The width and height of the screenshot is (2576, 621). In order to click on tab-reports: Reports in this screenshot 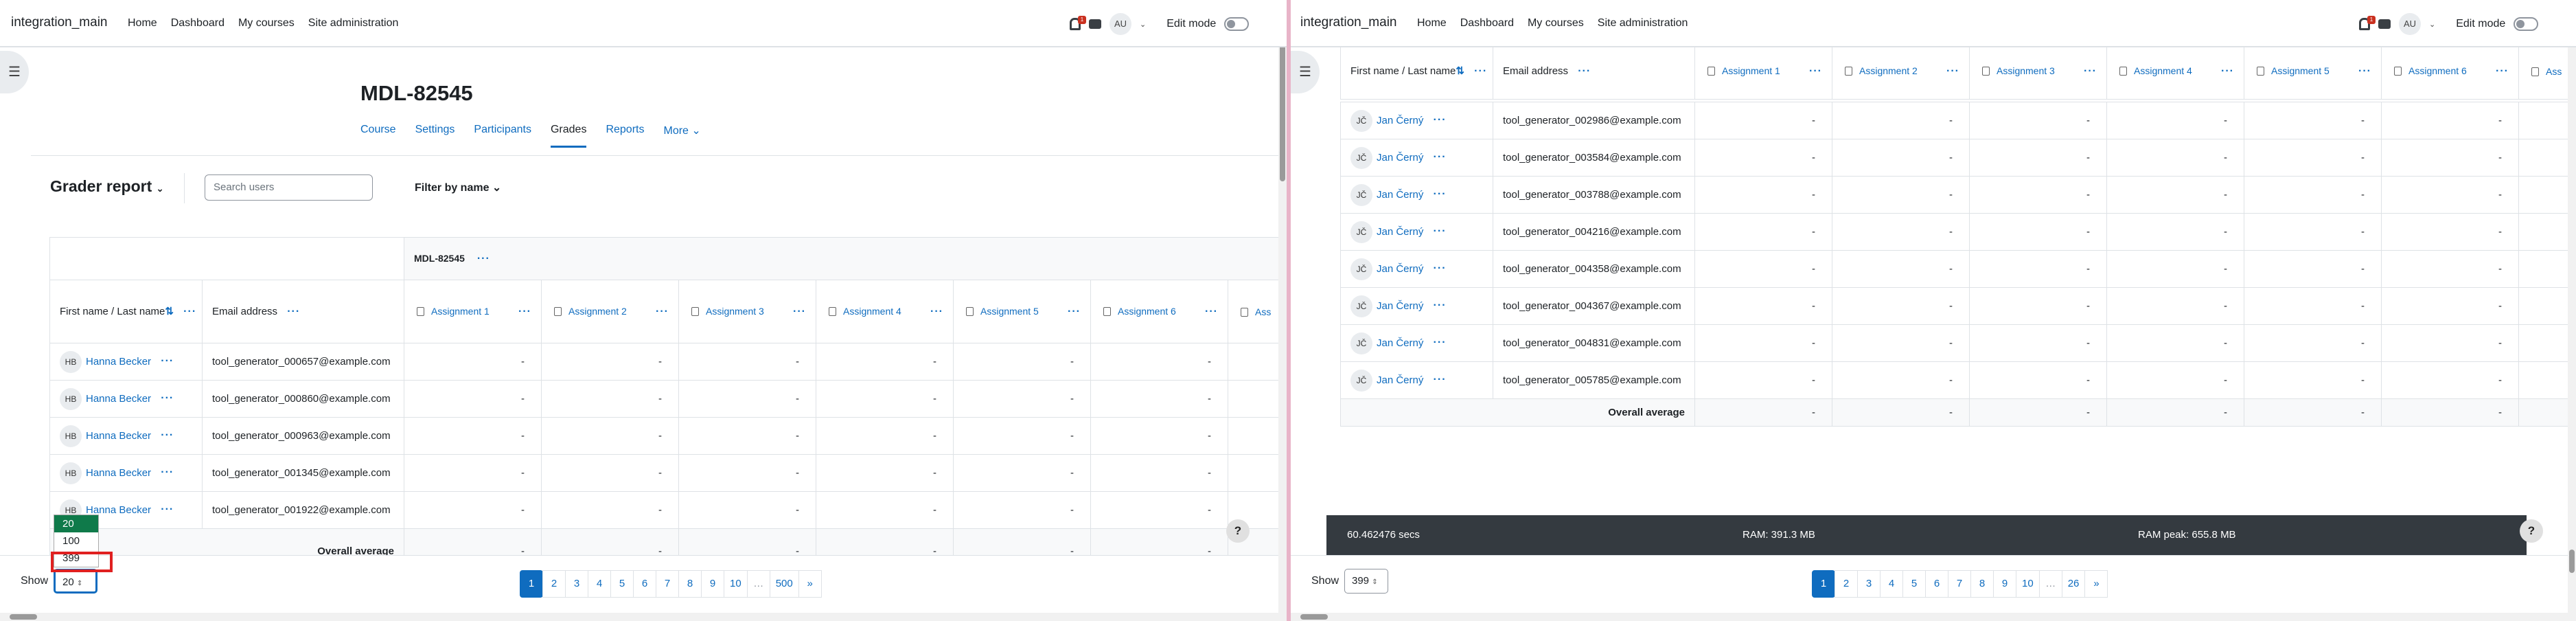, I will do `click(625, 136)`.